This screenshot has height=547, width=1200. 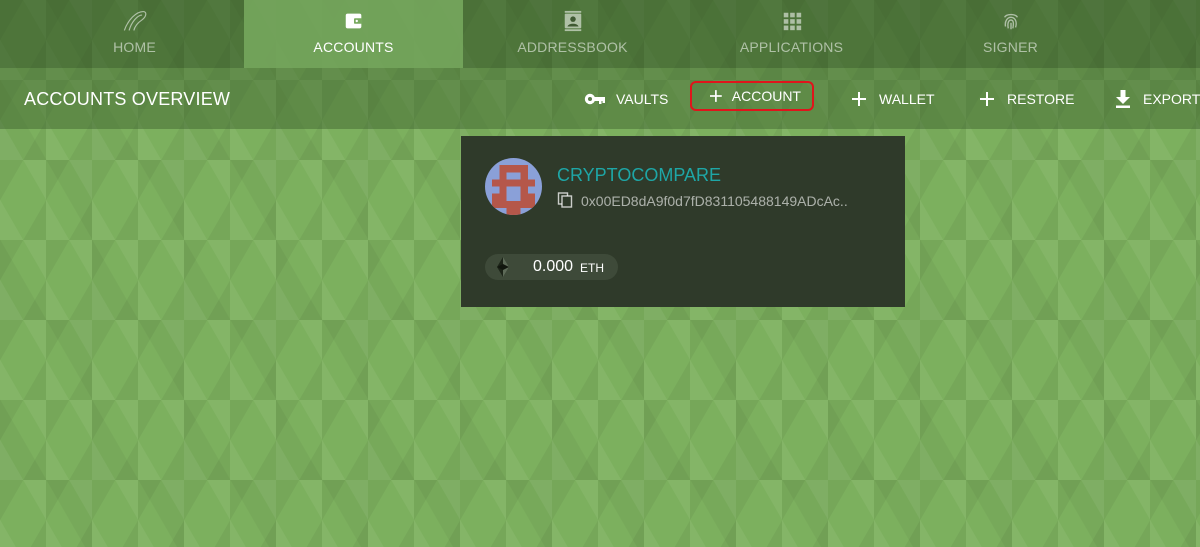 I want to click on tab-accounts-label: ACCOUNTS, so click(x=353, y=47).